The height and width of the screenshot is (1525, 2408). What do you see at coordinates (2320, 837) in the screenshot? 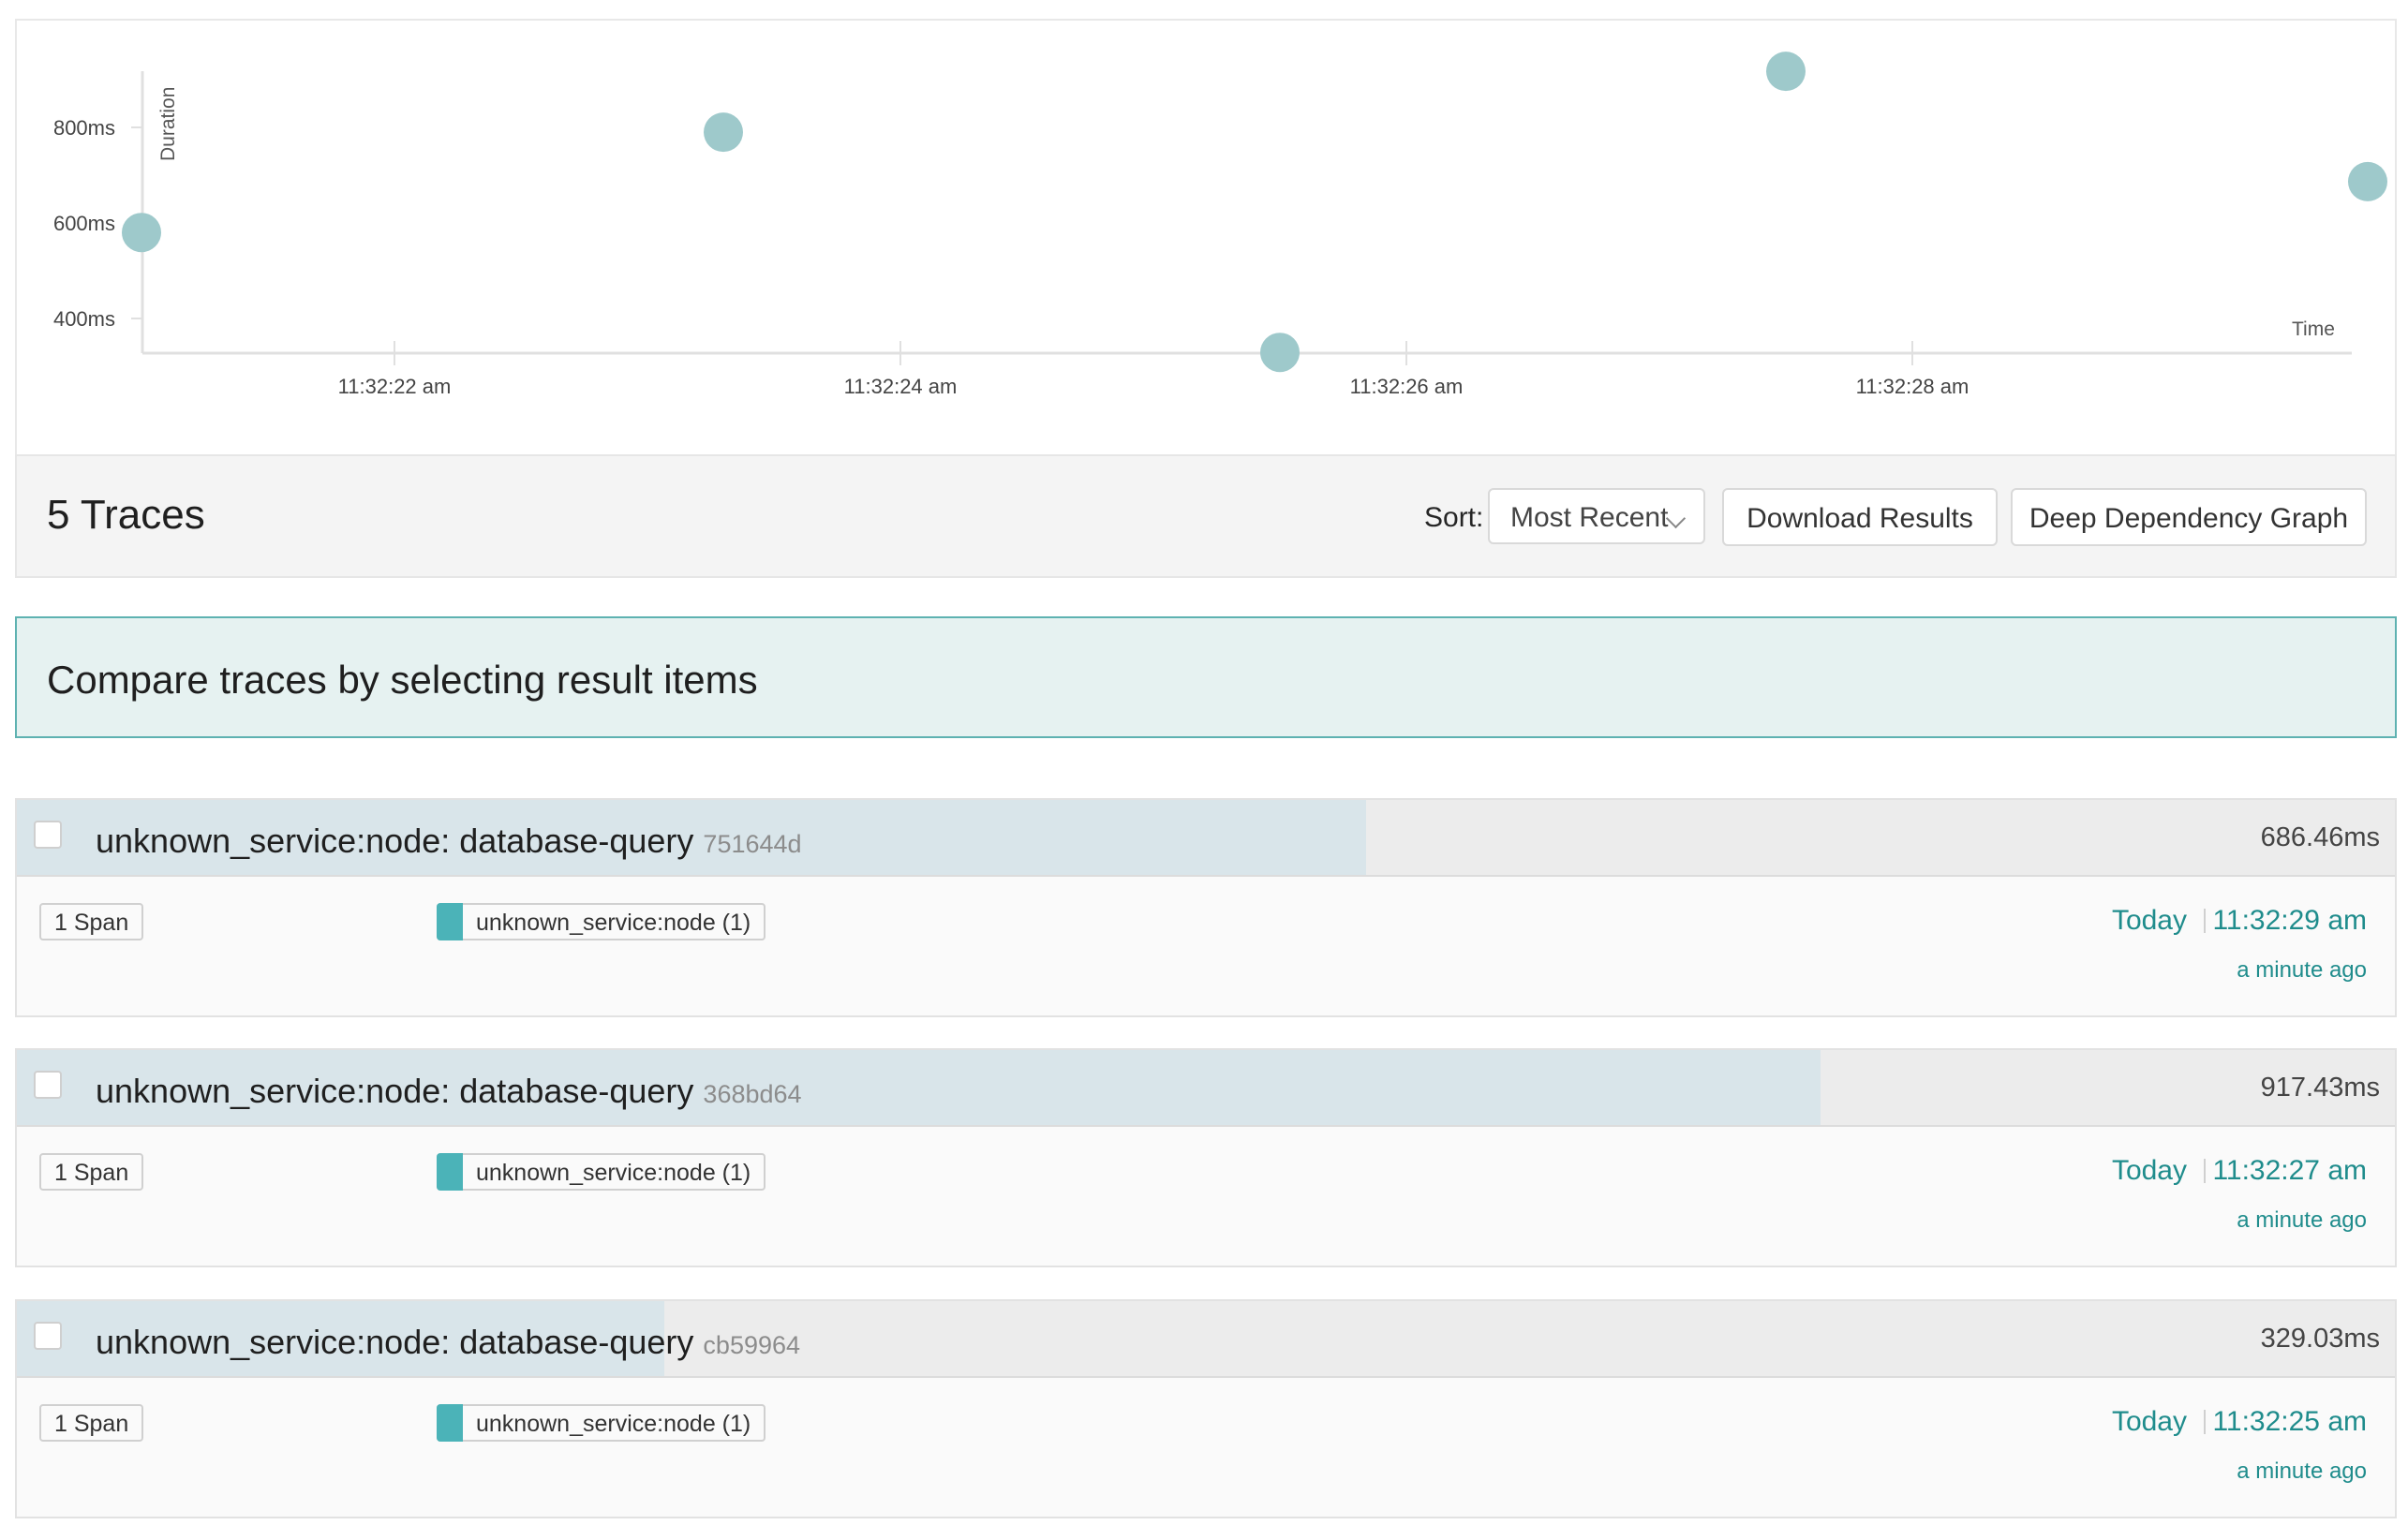
I see `trace-duration: 686.46ms` at bounding box center [2320, 837].